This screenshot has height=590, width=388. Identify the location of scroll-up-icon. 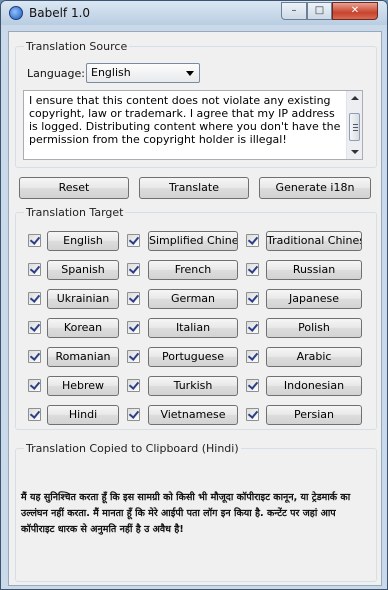
(355, 98).